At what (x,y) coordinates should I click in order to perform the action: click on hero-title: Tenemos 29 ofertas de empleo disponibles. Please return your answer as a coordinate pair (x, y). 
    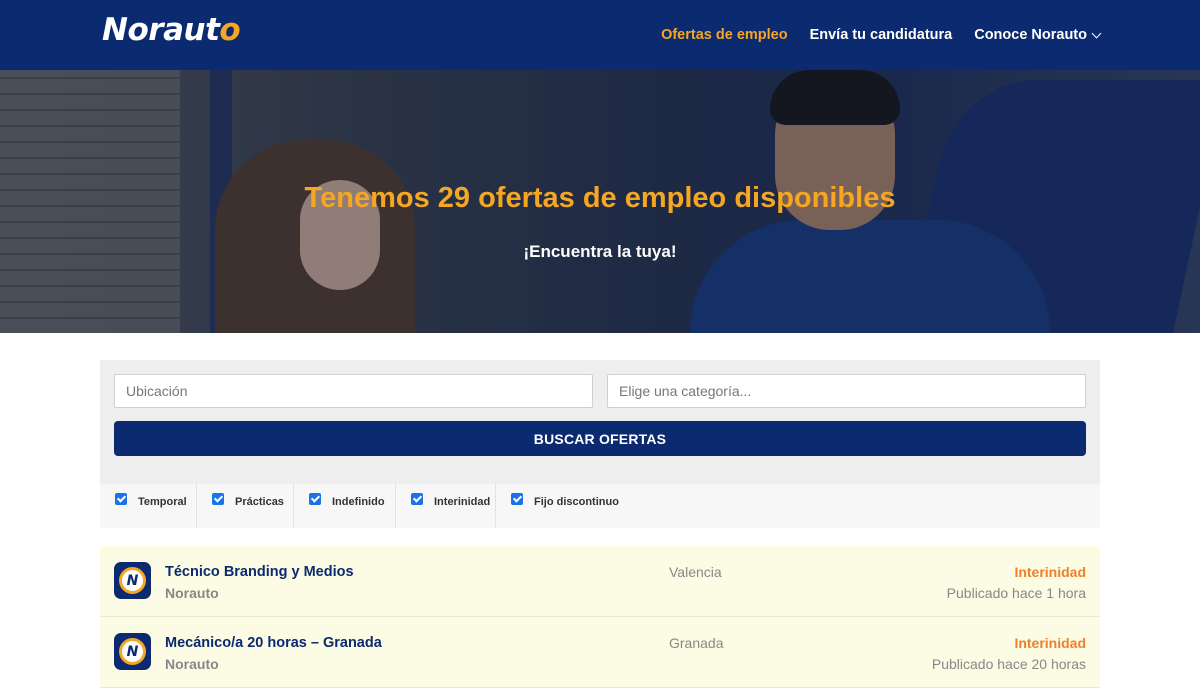
    Looking at the image, I should click on (600, 198).